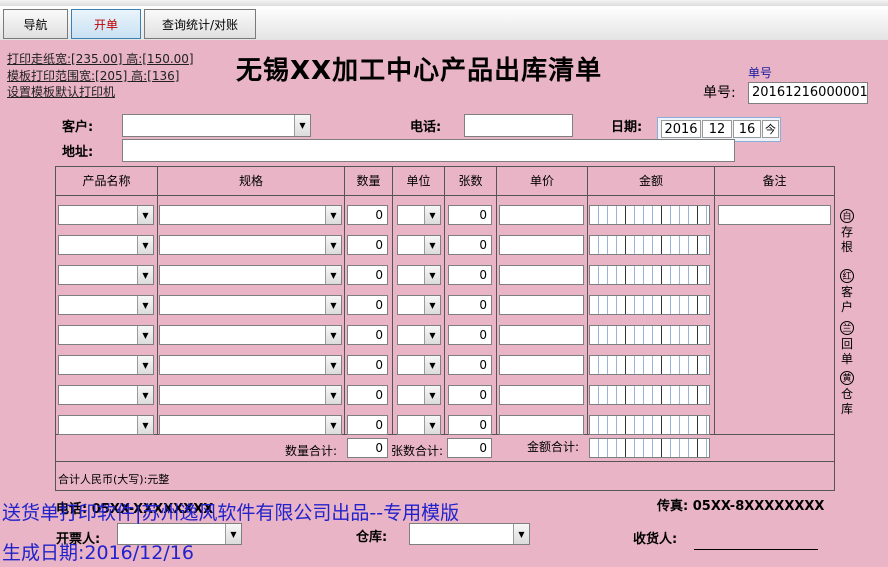 The width and height of the screenshot is (888, 567). What do you see at coordinates (106, 24) in the screenshot?
I see `tab-create-order: 开单` at bounding box center [106, 24].